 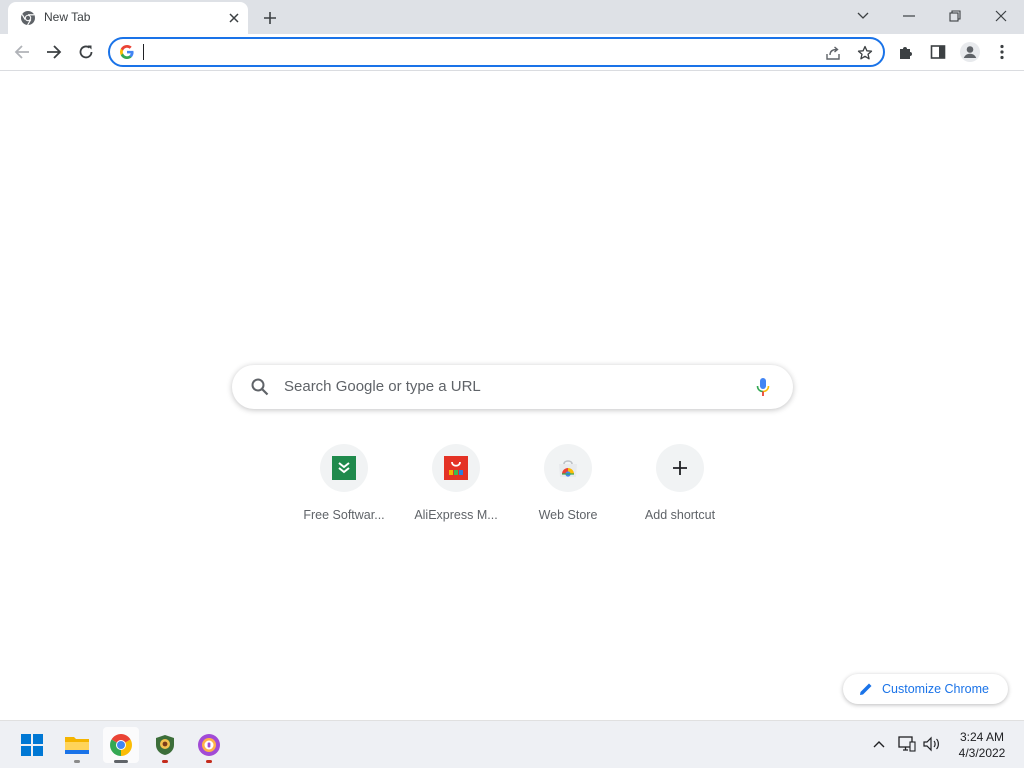 I want to click on shortcut-label: Add shortcut, so click(x=680, y=515).